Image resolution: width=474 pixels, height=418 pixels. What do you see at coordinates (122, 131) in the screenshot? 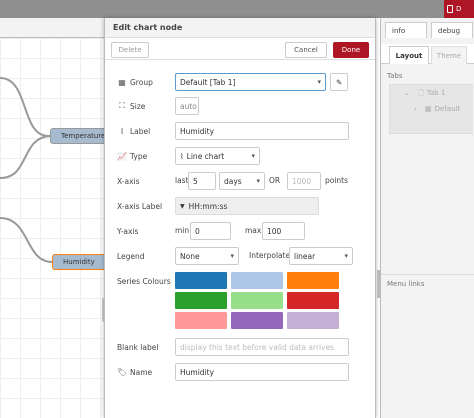
I see `text-cursor-icon: I` at bounding box center [122, 131].